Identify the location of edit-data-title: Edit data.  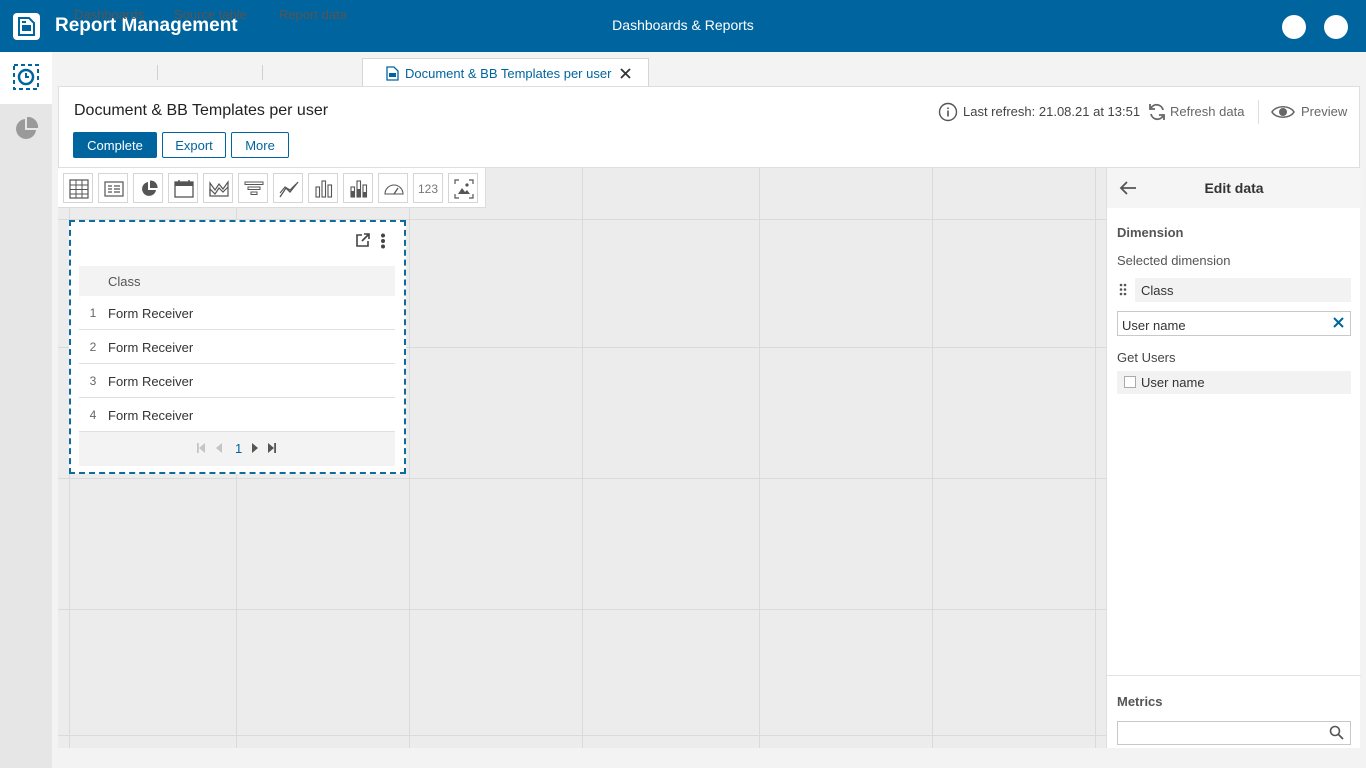
(1234, 188).